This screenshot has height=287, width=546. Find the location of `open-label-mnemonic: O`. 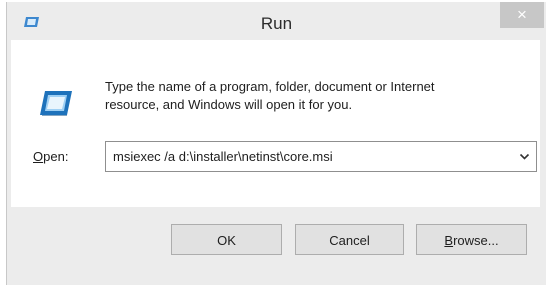

open-label-mnemonic: O is located at coordinates (38, 156).